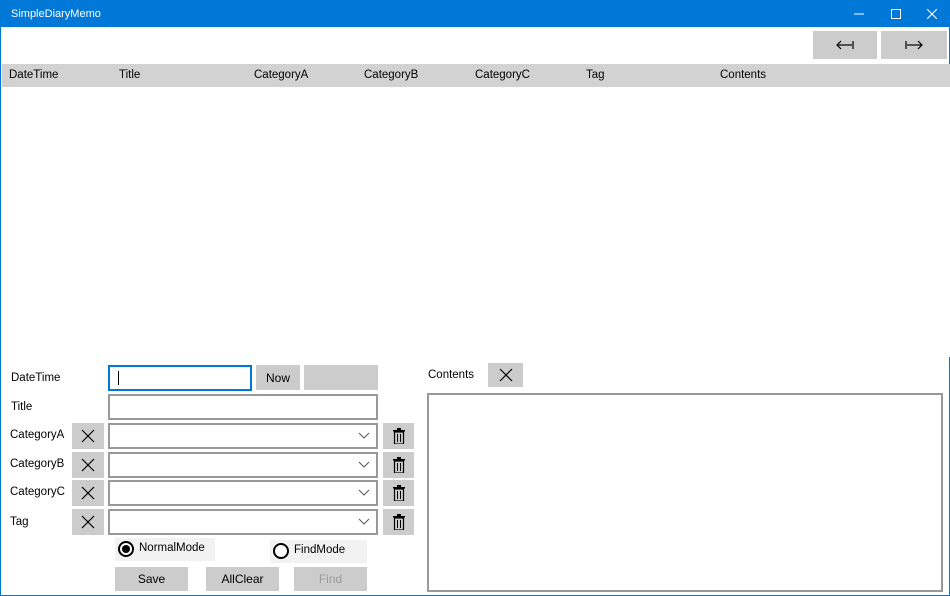  I want to click on normal-mode-label: NormalMode, so click(172, 548).